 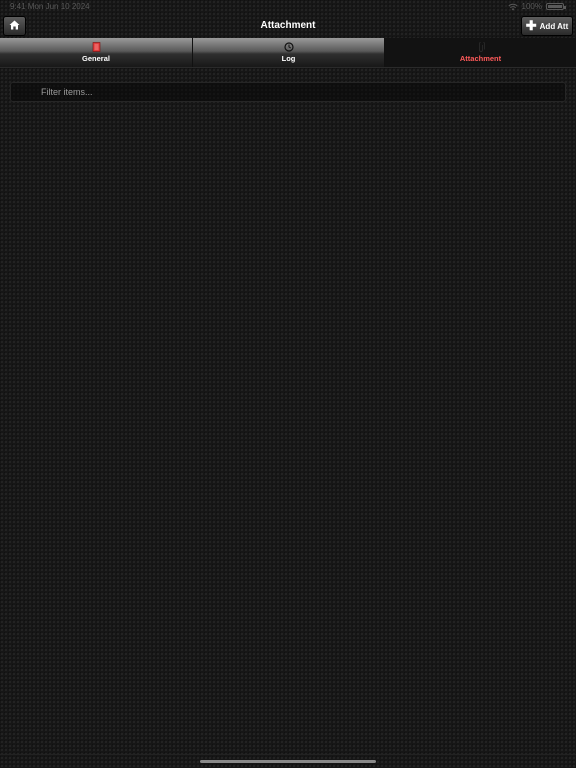 I want to click on battery-percent: 100%, so click(x=531, y=6).